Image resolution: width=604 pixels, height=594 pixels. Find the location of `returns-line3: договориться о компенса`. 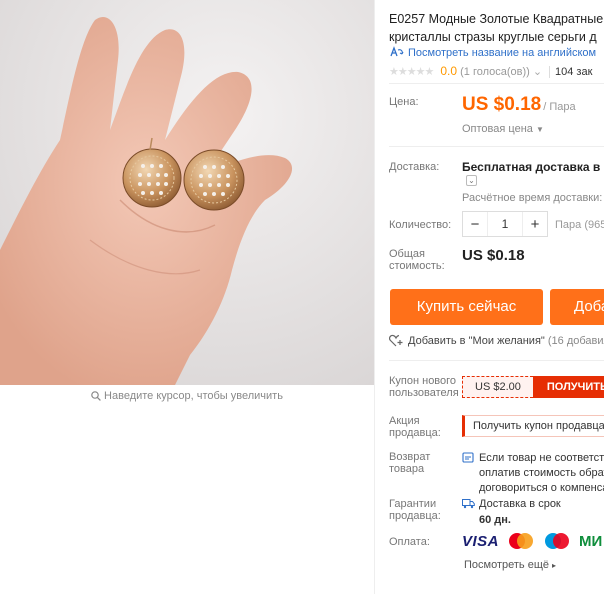

returns-line3: договориться о компенса is located at coordinates (541, 488).